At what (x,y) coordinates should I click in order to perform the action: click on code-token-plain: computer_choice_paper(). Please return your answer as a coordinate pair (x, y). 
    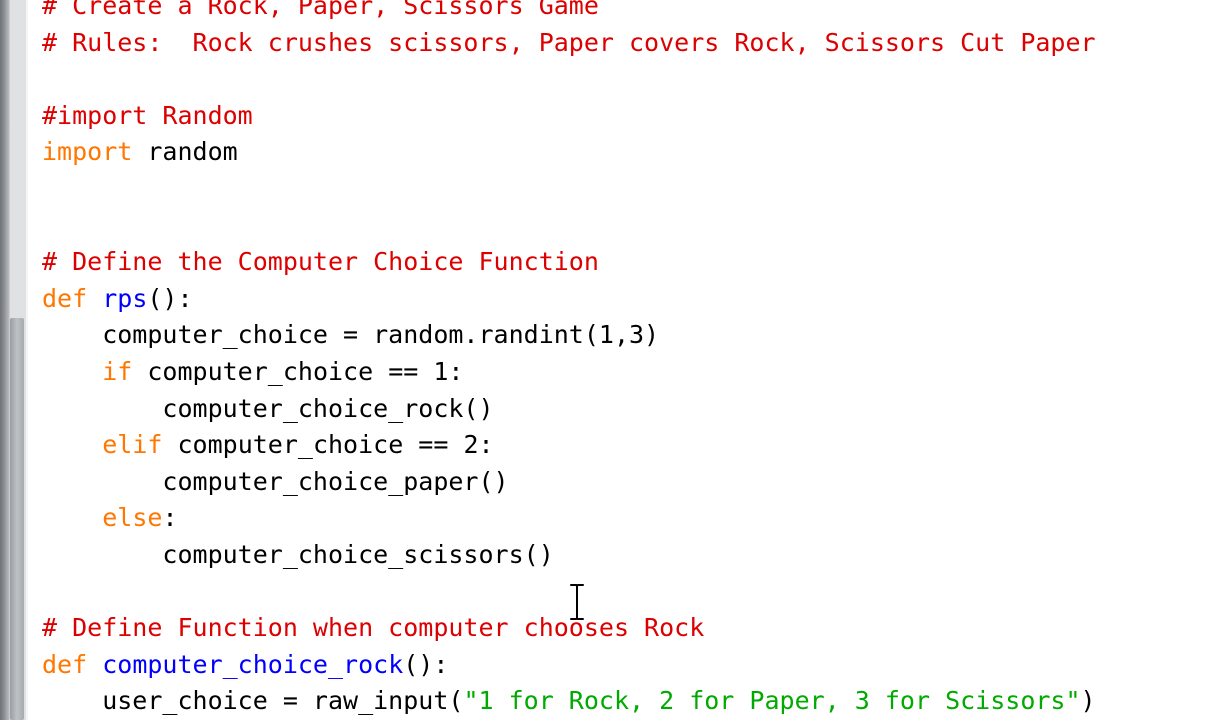
    Looking at the image, I should click on (275, 481).